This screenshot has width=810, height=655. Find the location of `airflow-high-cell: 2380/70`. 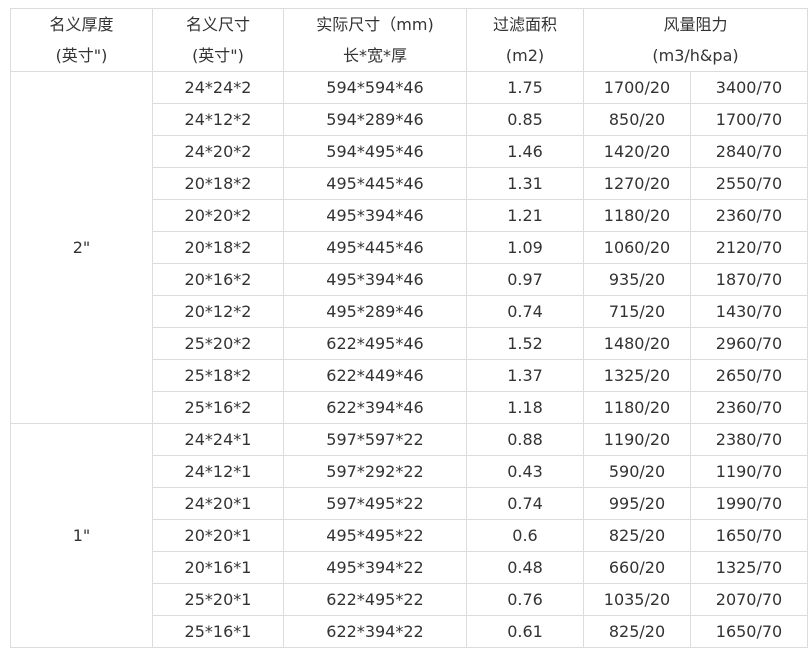

airflow-high-cell: 2380/70 is located at coordinates (749, 439).